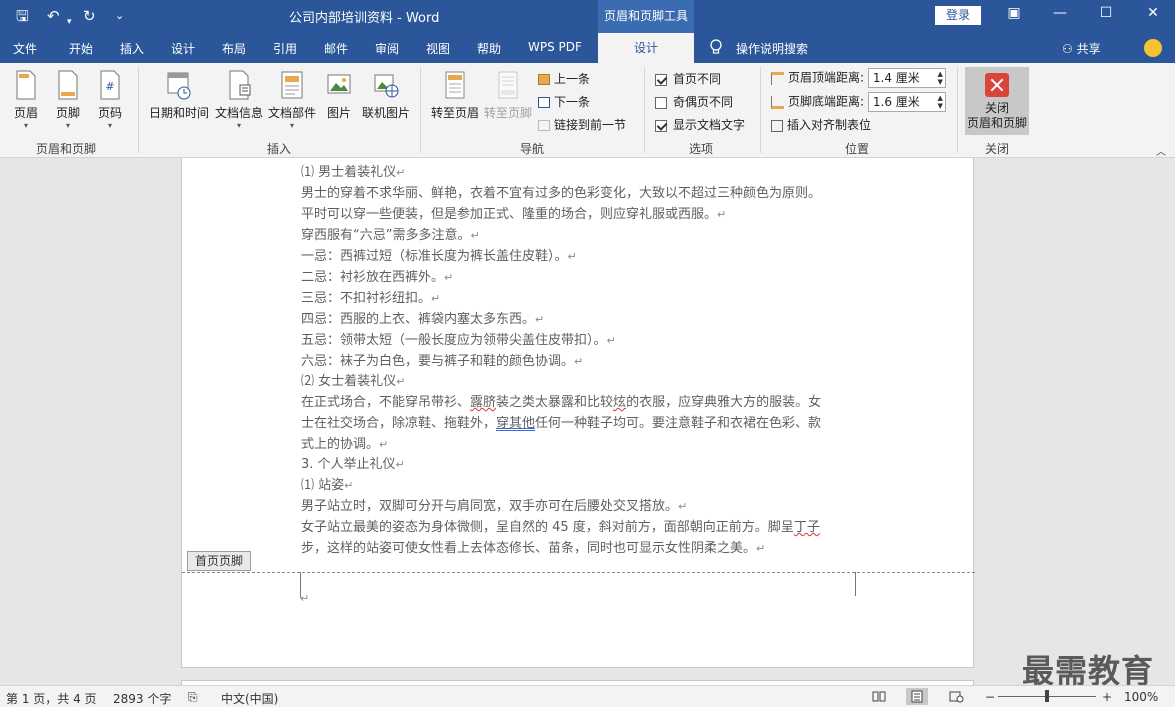 This screenshot has width=1175, height=707. What do you see at coordinates (807, 527) in the screenshot?
I see `spelling-error: 丁子` at bounding box center [807, 527].